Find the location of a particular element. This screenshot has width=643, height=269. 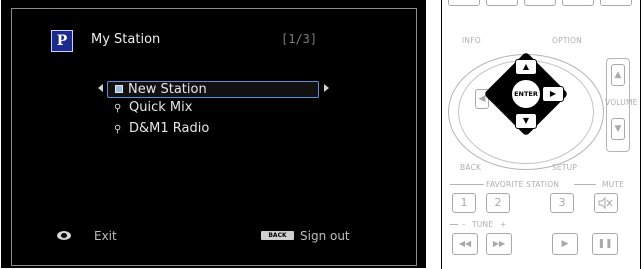

exit-eye-icon is located at coordinates (64, 235).